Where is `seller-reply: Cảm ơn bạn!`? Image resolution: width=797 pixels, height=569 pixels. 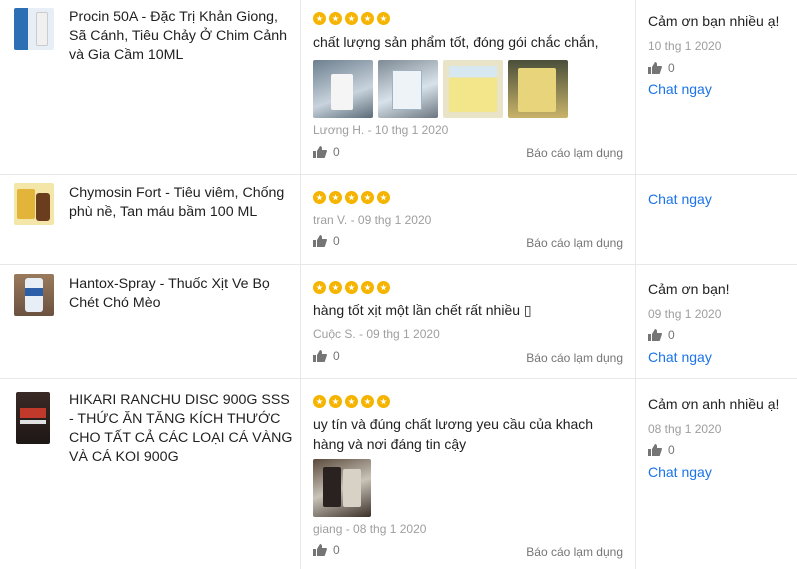 seller-reply: Cảm ơn bạn! is located at coordinates (689, 289).